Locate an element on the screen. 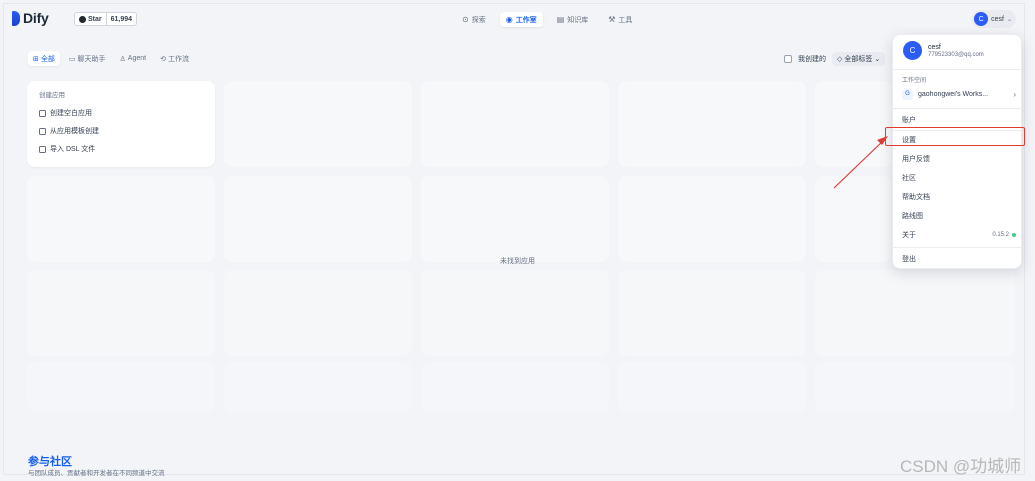  annotation-arrow-icon is located at coordinates (860, 162).